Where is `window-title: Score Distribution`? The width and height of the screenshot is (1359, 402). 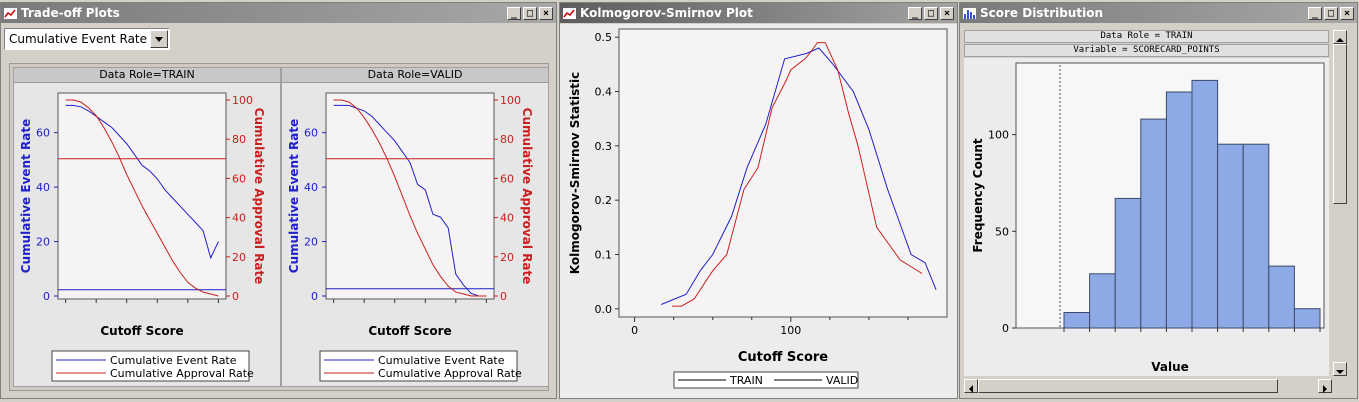 window-title: Score Distribution is located at coordinates (1041, 13).